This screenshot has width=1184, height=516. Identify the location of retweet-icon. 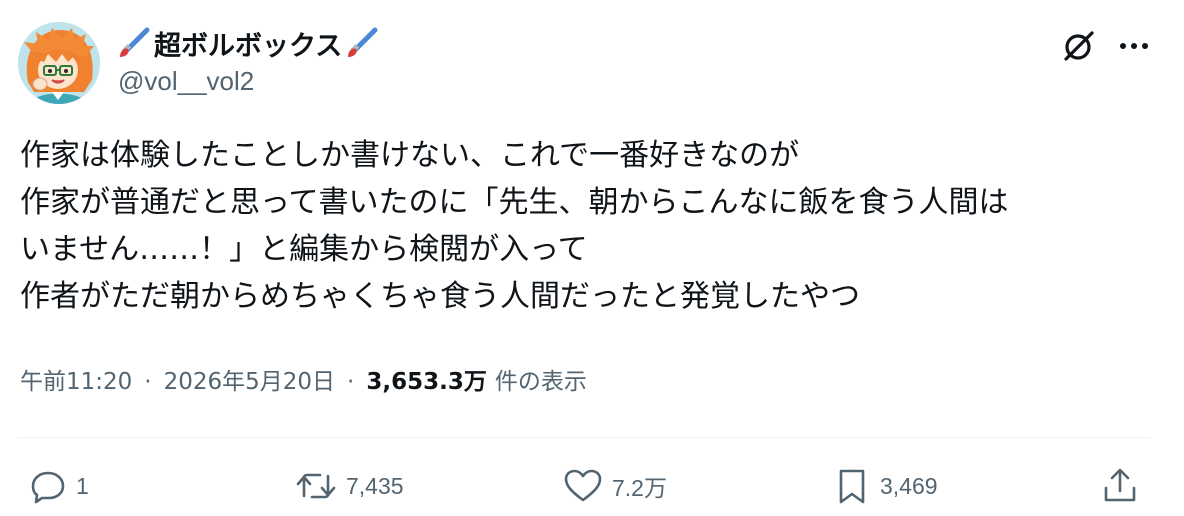
(316, 486).